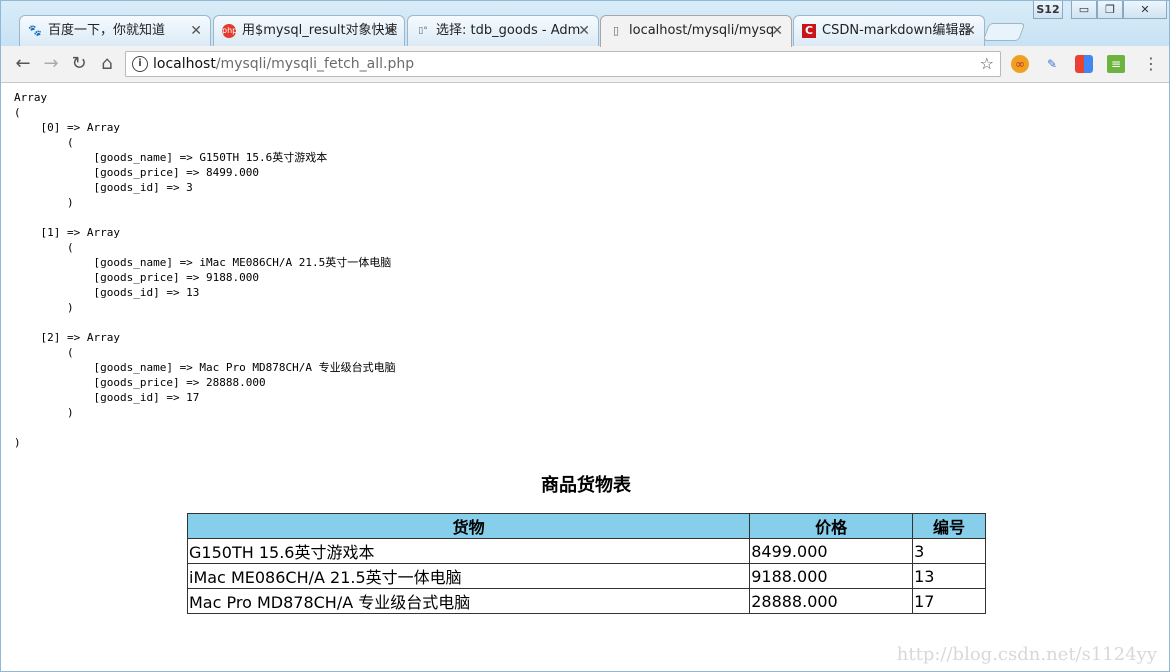 The height and width of the screenshot is (672, 1170). Describe the element at coordinates (79, 64) in the screenshot. I see `reload-icon: ↻` at that location.